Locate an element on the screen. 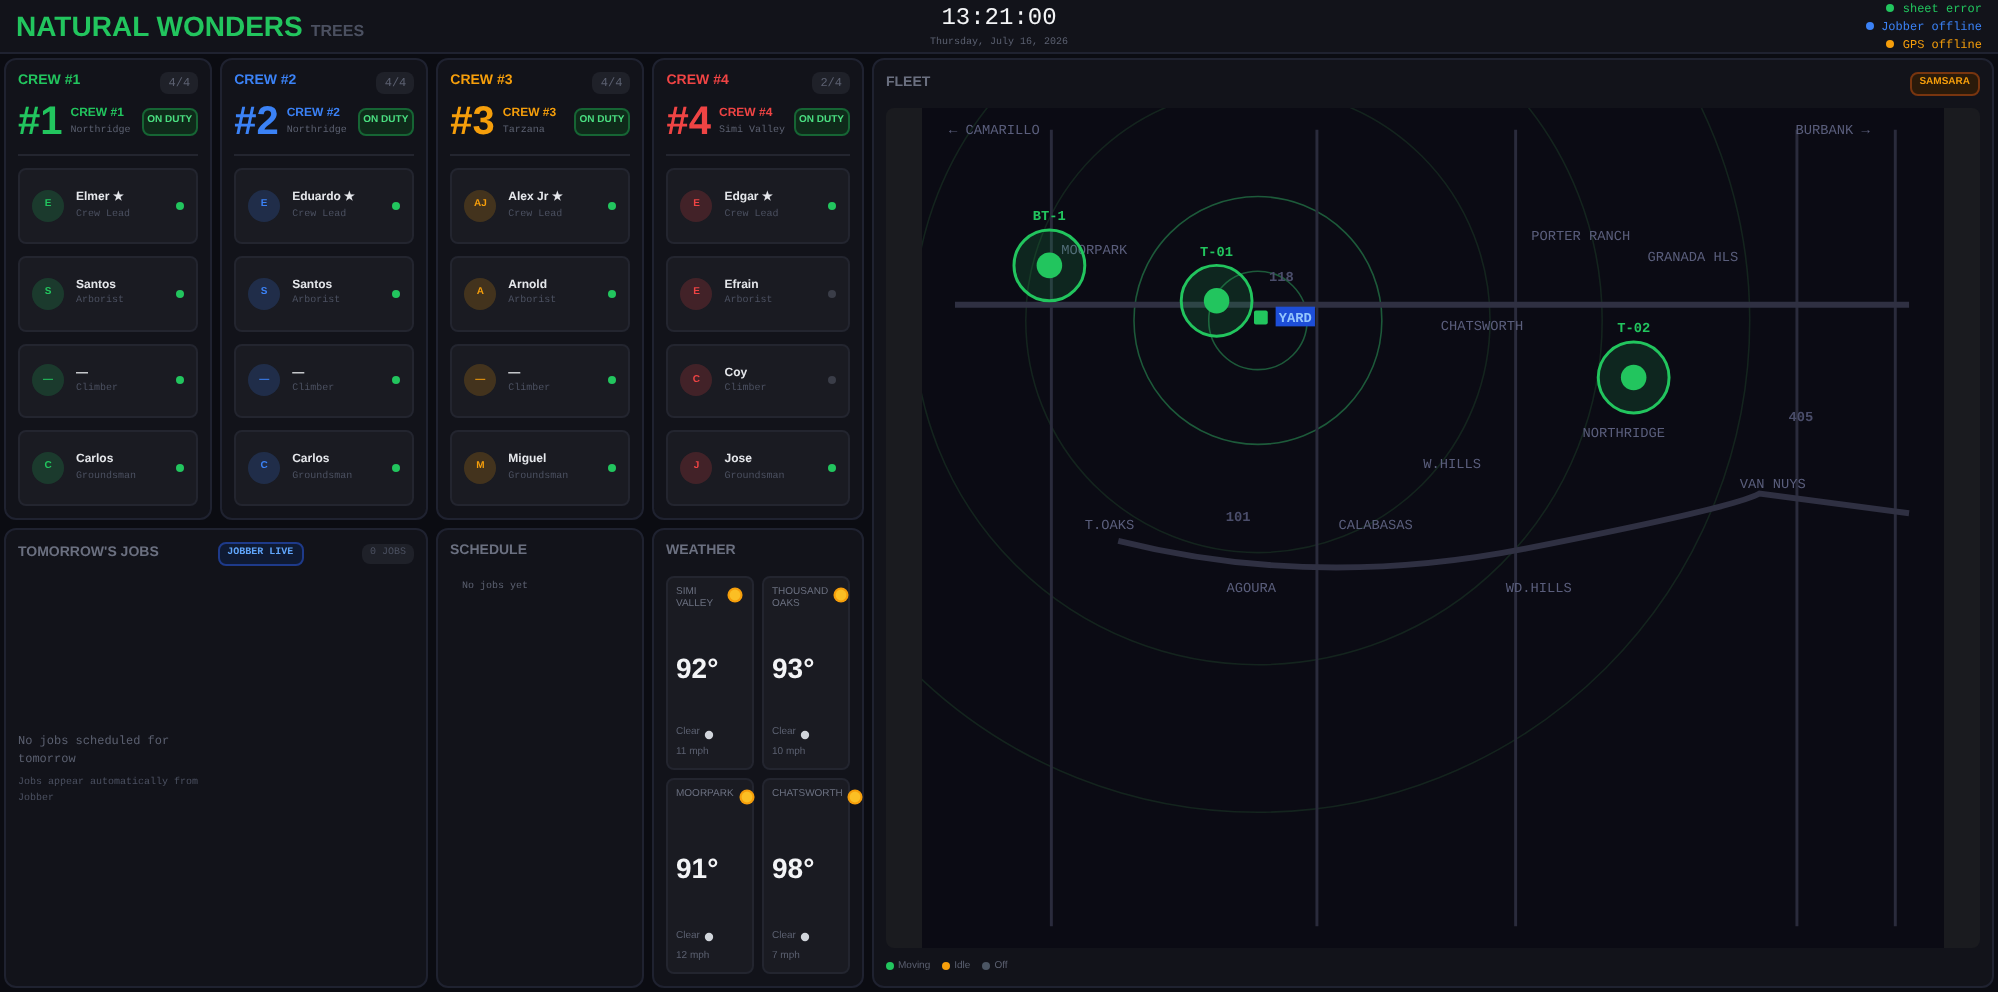 The image size is (1998, 992). temperature: 98° is located at coordinates (794, 868).